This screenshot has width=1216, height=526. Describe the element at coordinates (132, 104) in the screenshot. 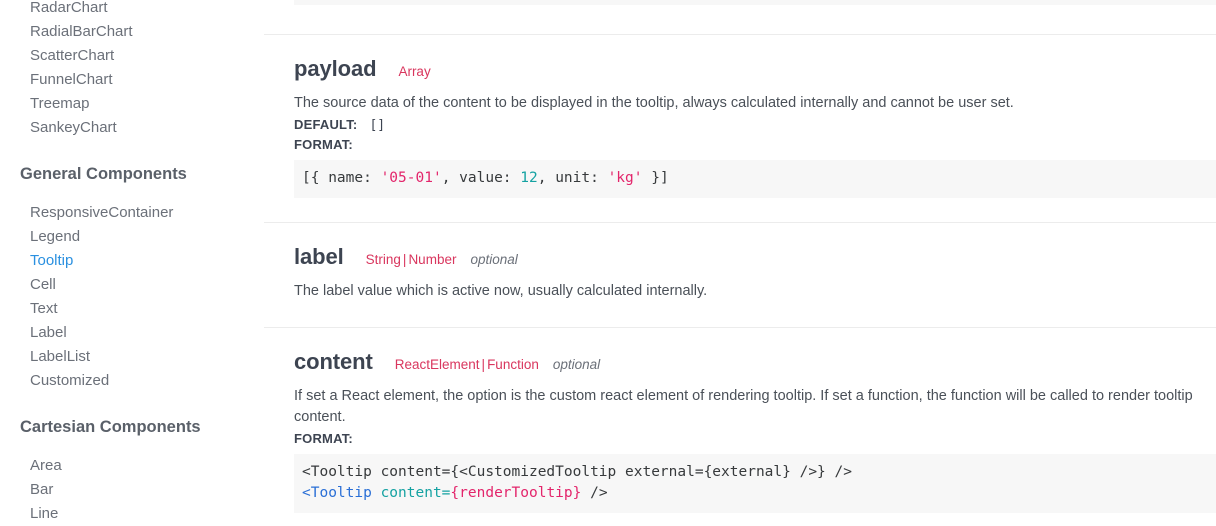

I see `sidebar-item-treemap: Treemap` at that location.